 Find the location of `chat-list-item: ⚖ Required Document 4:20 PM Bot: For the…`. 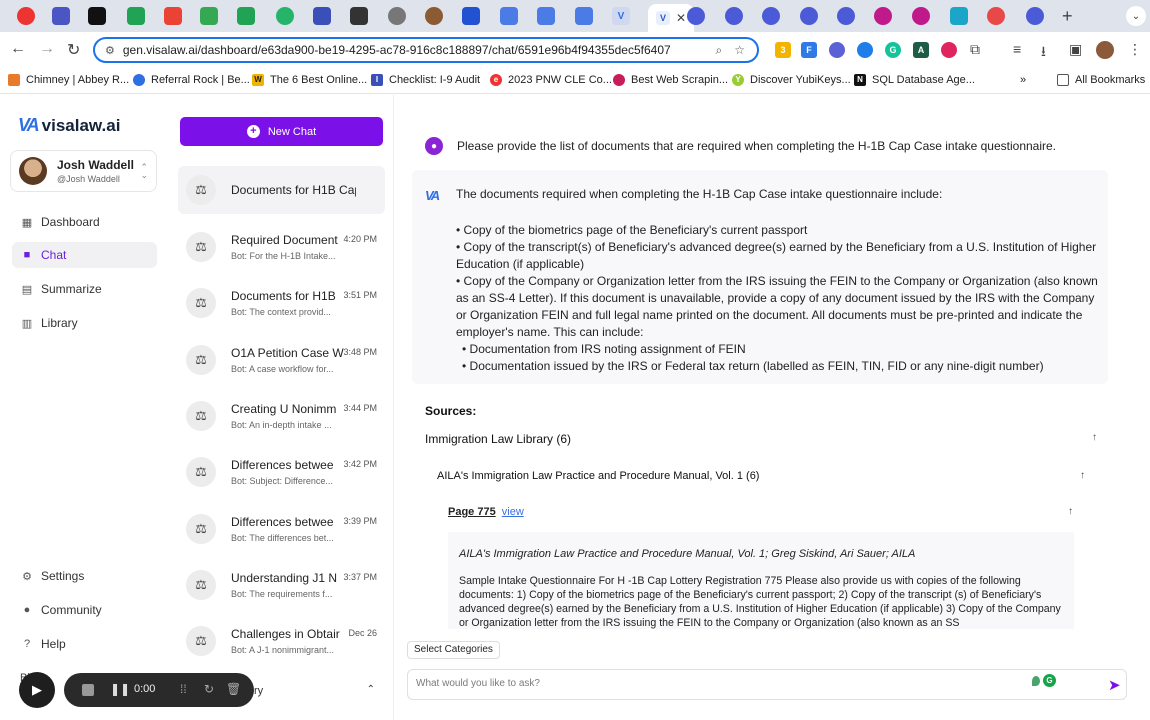

chat-list-item: ⚖ Required Document 4:20 PM Bot: For the… is located at coordinates (281, 247).